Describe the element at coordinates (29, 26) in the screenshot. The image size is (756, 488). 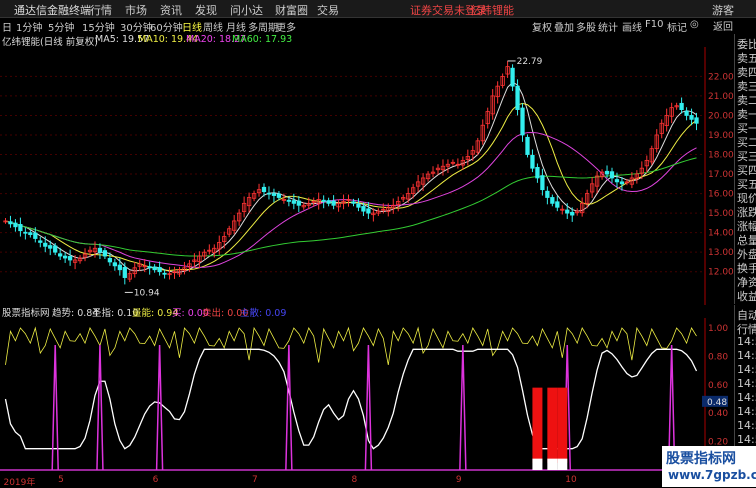
I see `period-1min: 1分钟` at that location.